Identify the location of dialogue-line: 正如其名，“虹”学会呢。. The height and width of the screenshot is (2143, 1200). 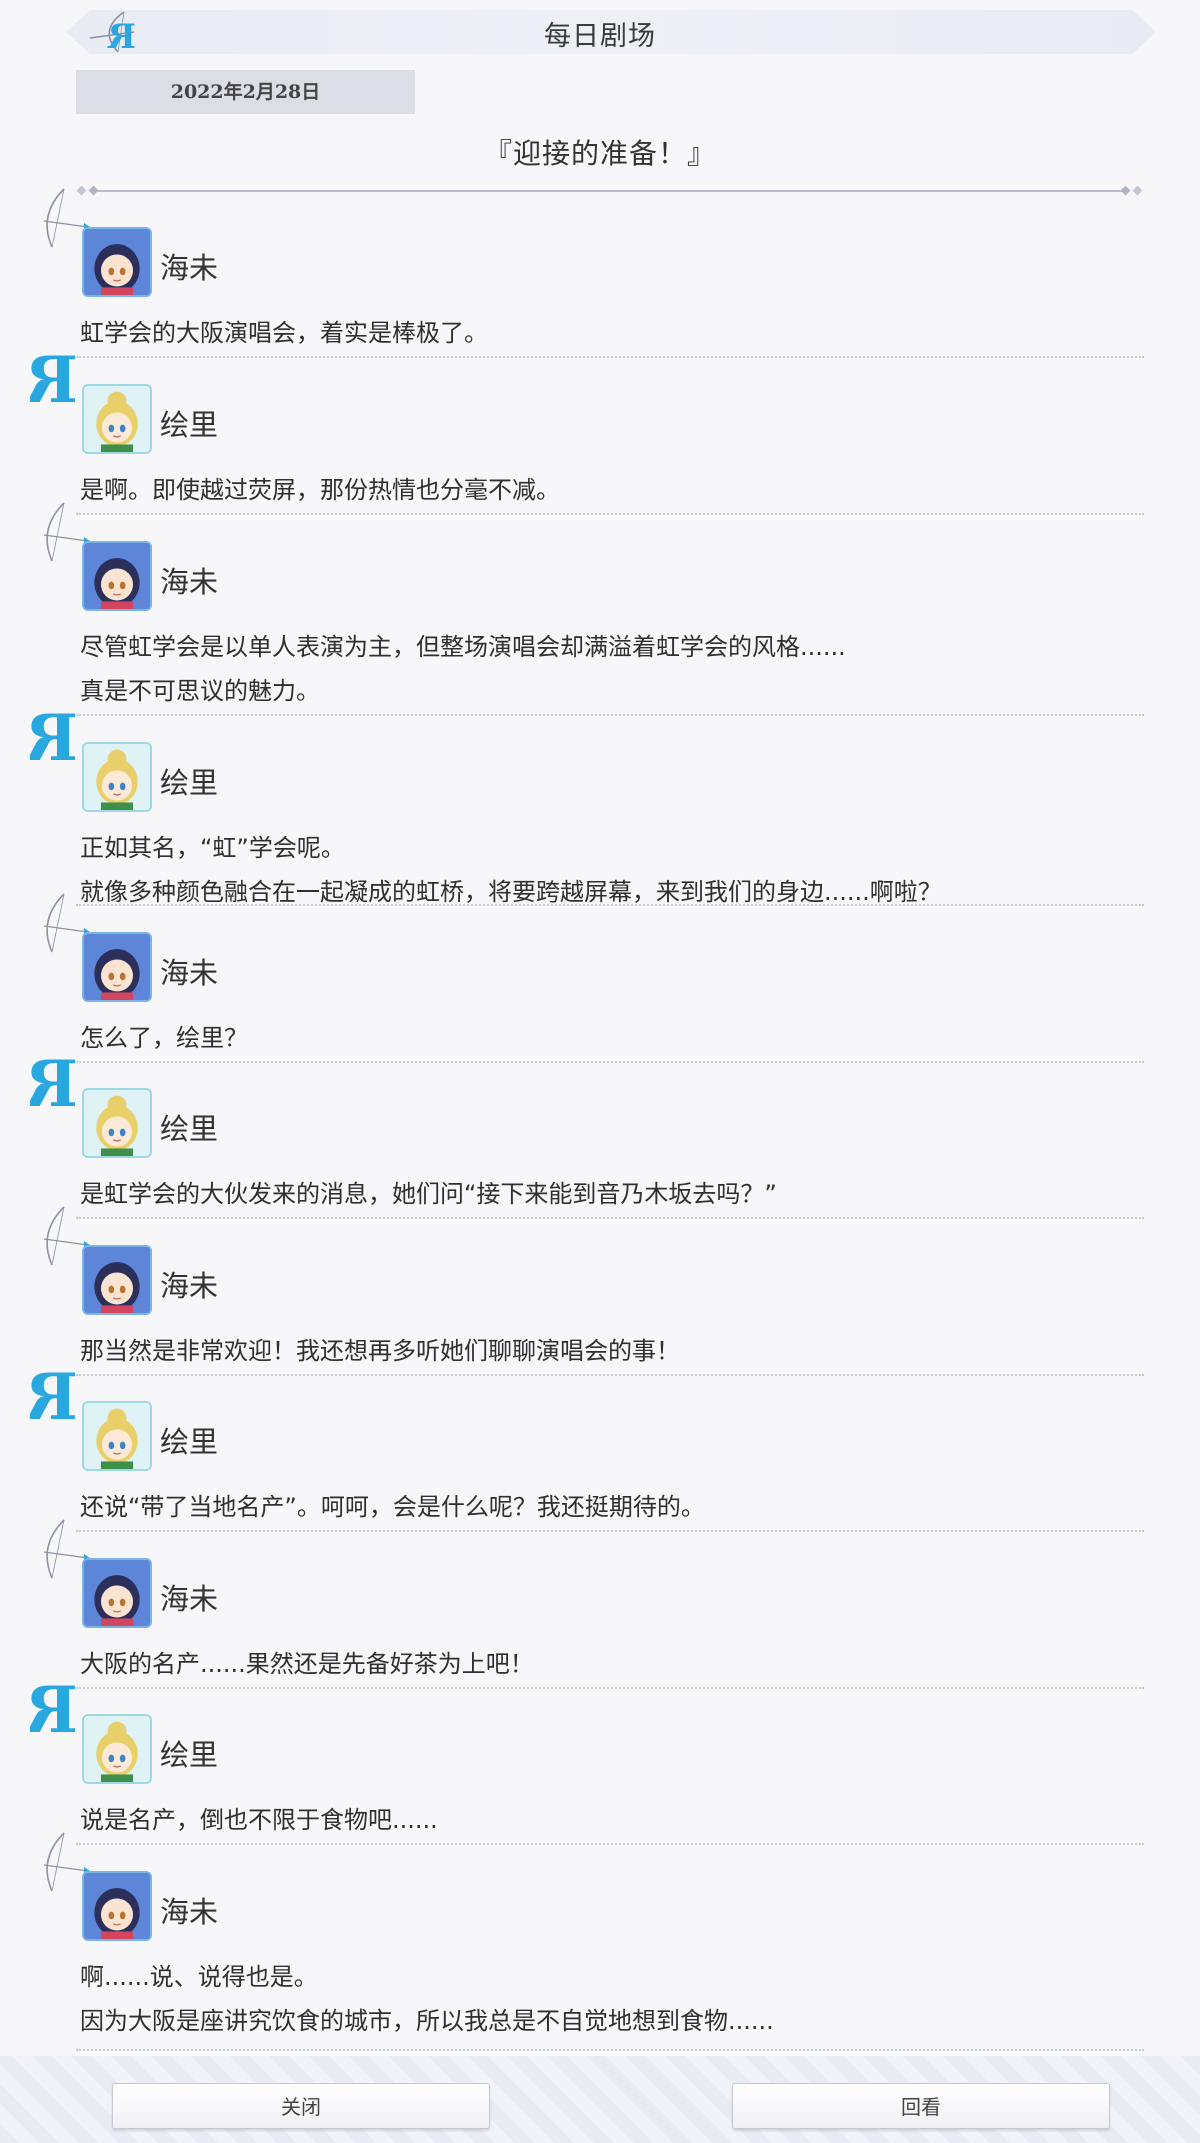
(212, 848).